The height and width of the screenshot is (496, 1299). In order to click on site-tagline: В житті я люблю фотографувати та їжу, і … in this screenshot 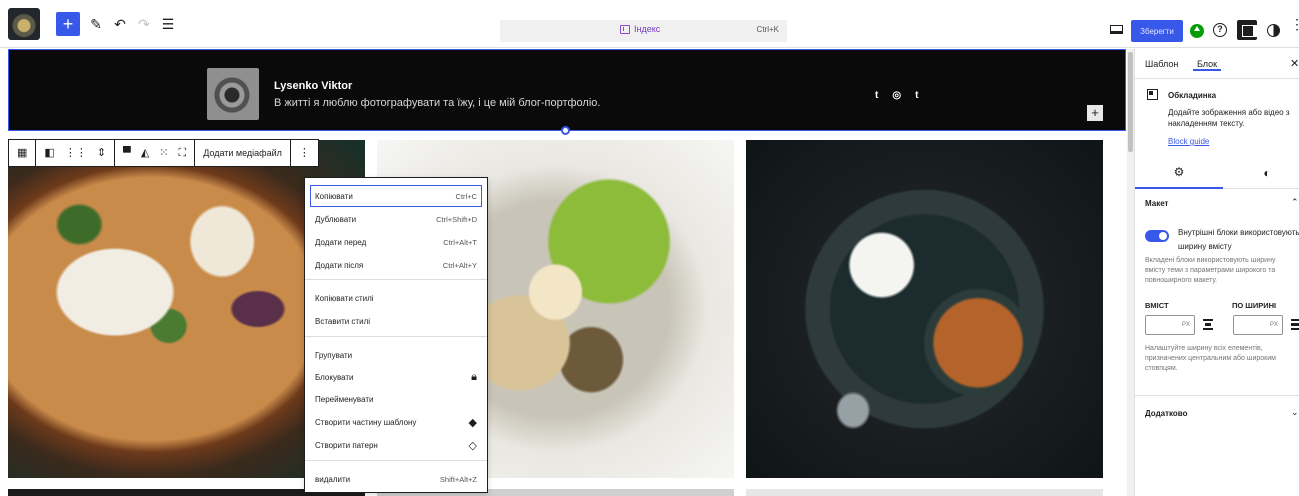, I will do `click(437, 103)`.